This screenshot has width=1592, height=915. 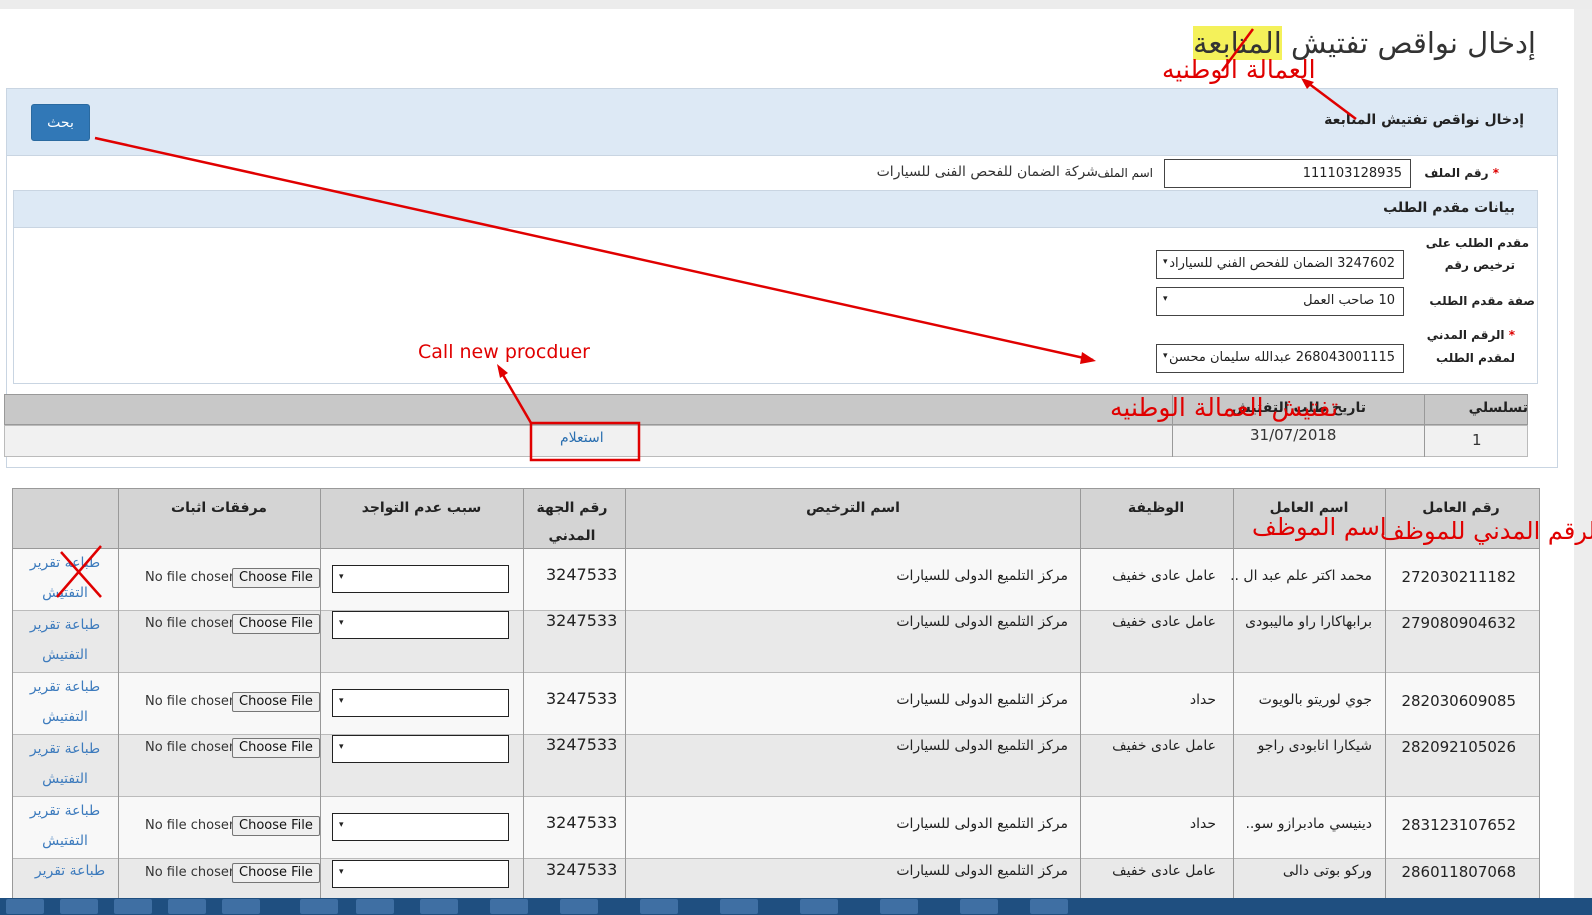 What do you see at coordinates (1239, 69) in the screenshot?
I see `annotation-national-labor: العمالة الوطنيه` at bounding box center [1239, 69].